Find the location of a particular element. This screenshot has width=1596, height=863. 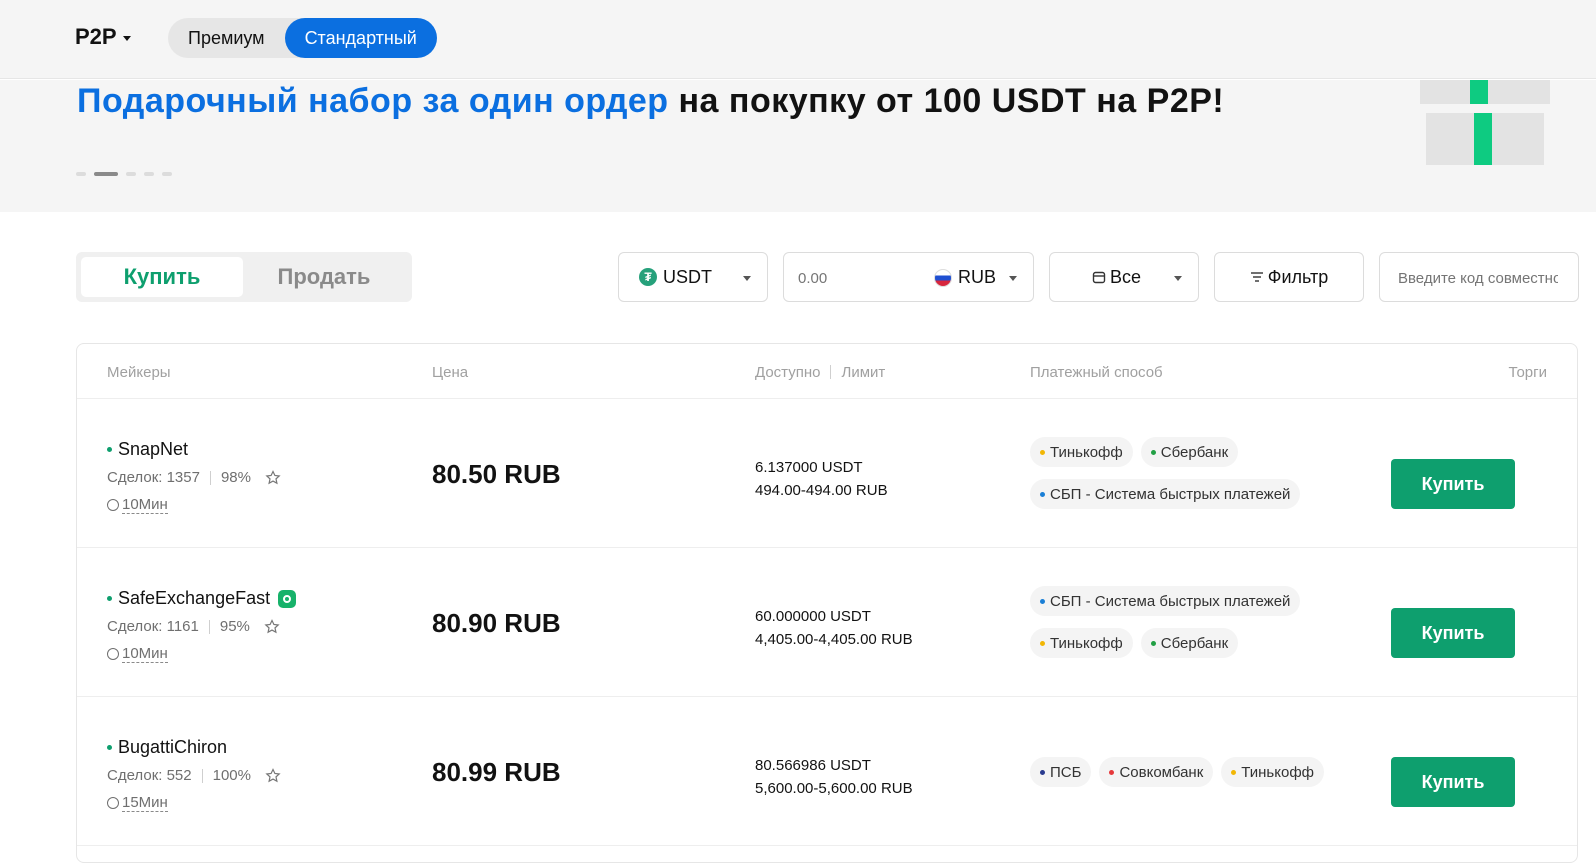

maker-stats: Сделок: 552 100% is located at coordinates (194, 775).